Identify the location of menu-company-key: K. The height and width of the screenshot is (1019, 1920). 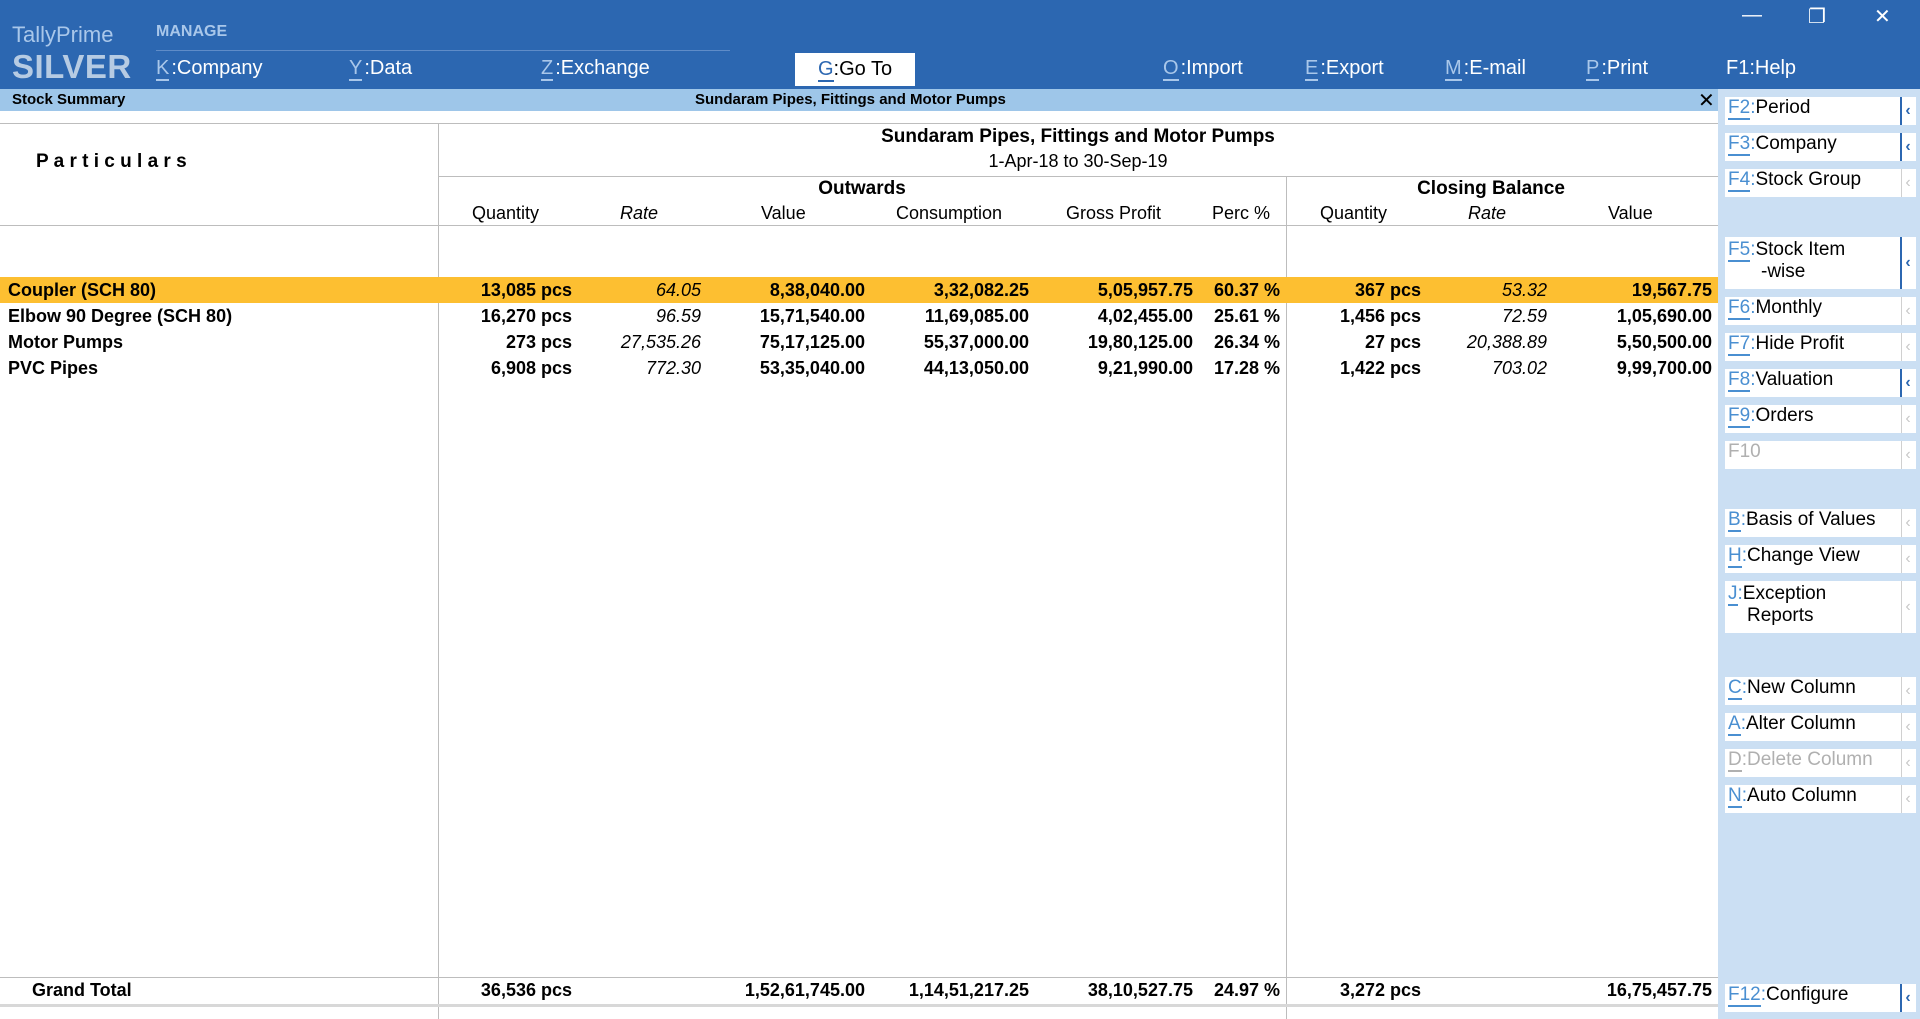
(163, 69).